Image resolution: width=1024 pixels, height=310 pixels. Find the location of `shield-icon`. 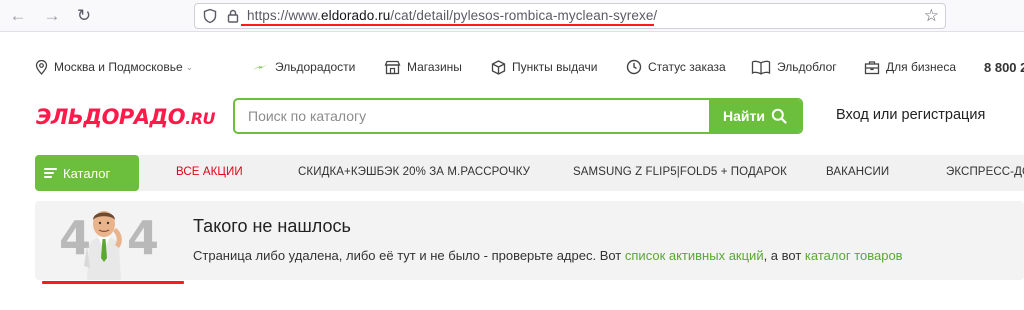

shield-icon is located at coordinates (210, 16).